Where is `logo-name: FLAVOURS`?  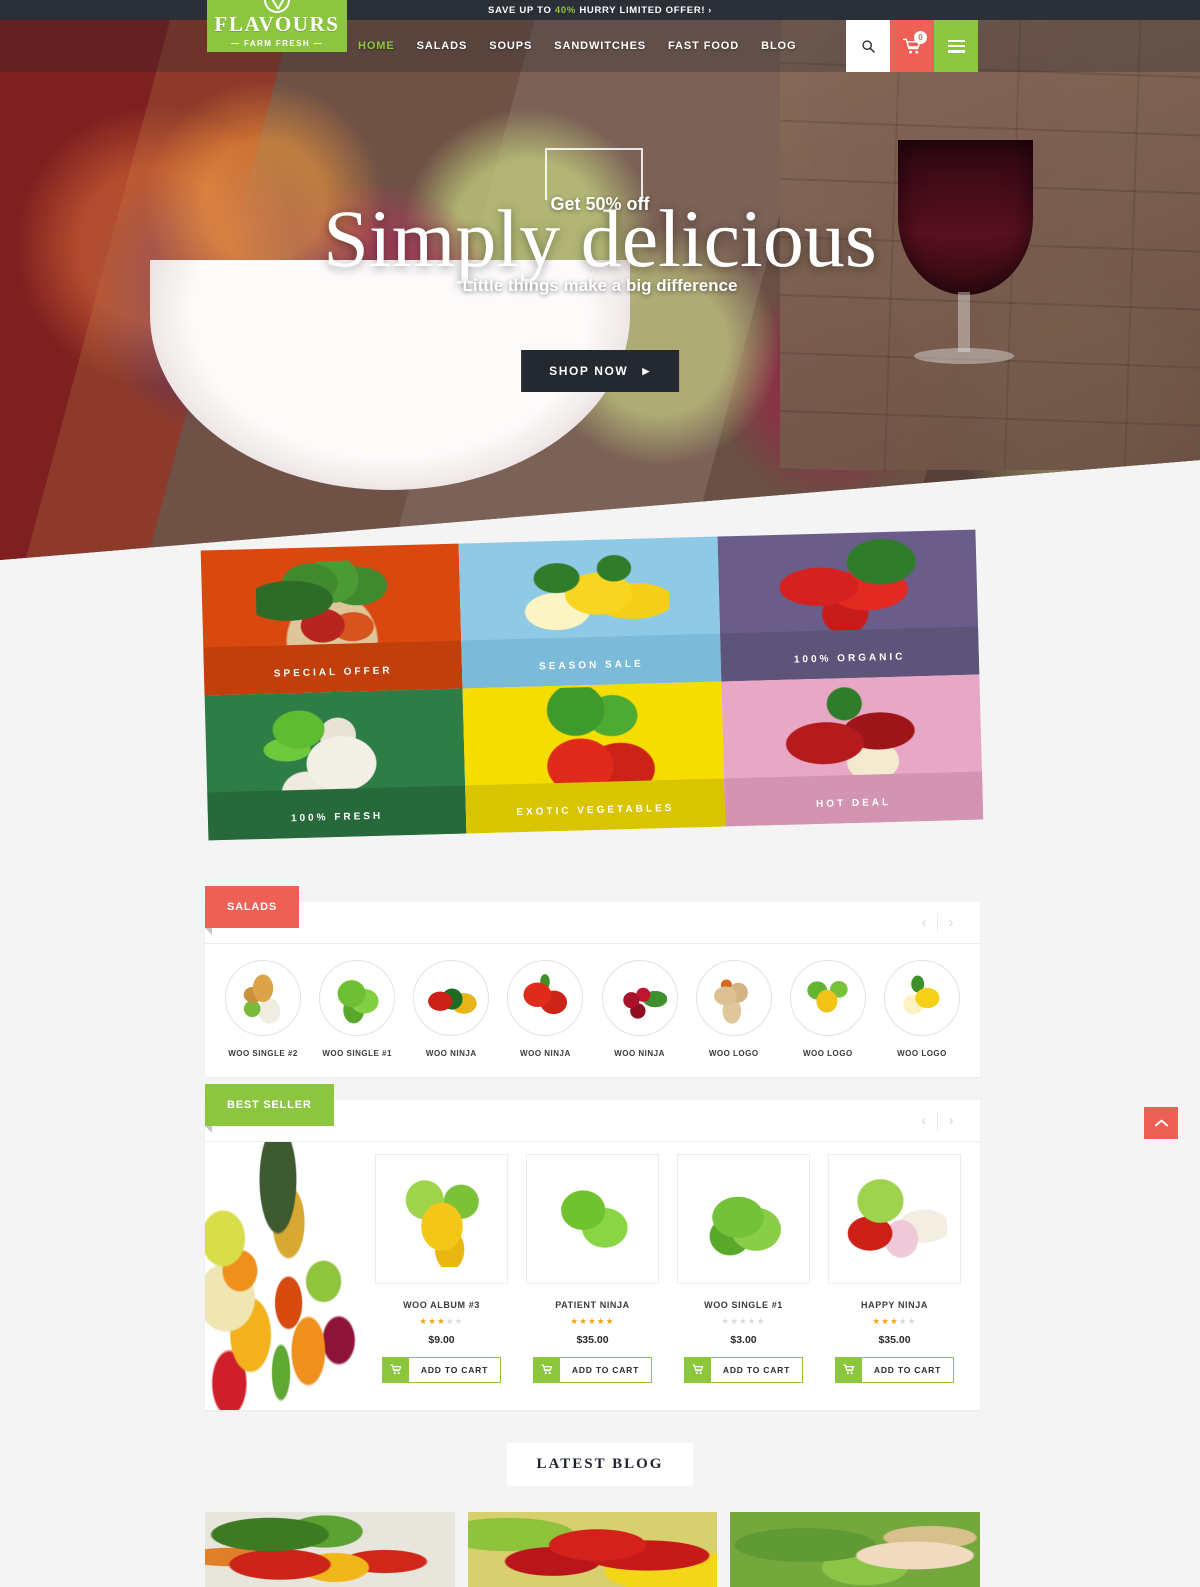
logo-name: FLAVOURS is located at coordinates (277, 23).